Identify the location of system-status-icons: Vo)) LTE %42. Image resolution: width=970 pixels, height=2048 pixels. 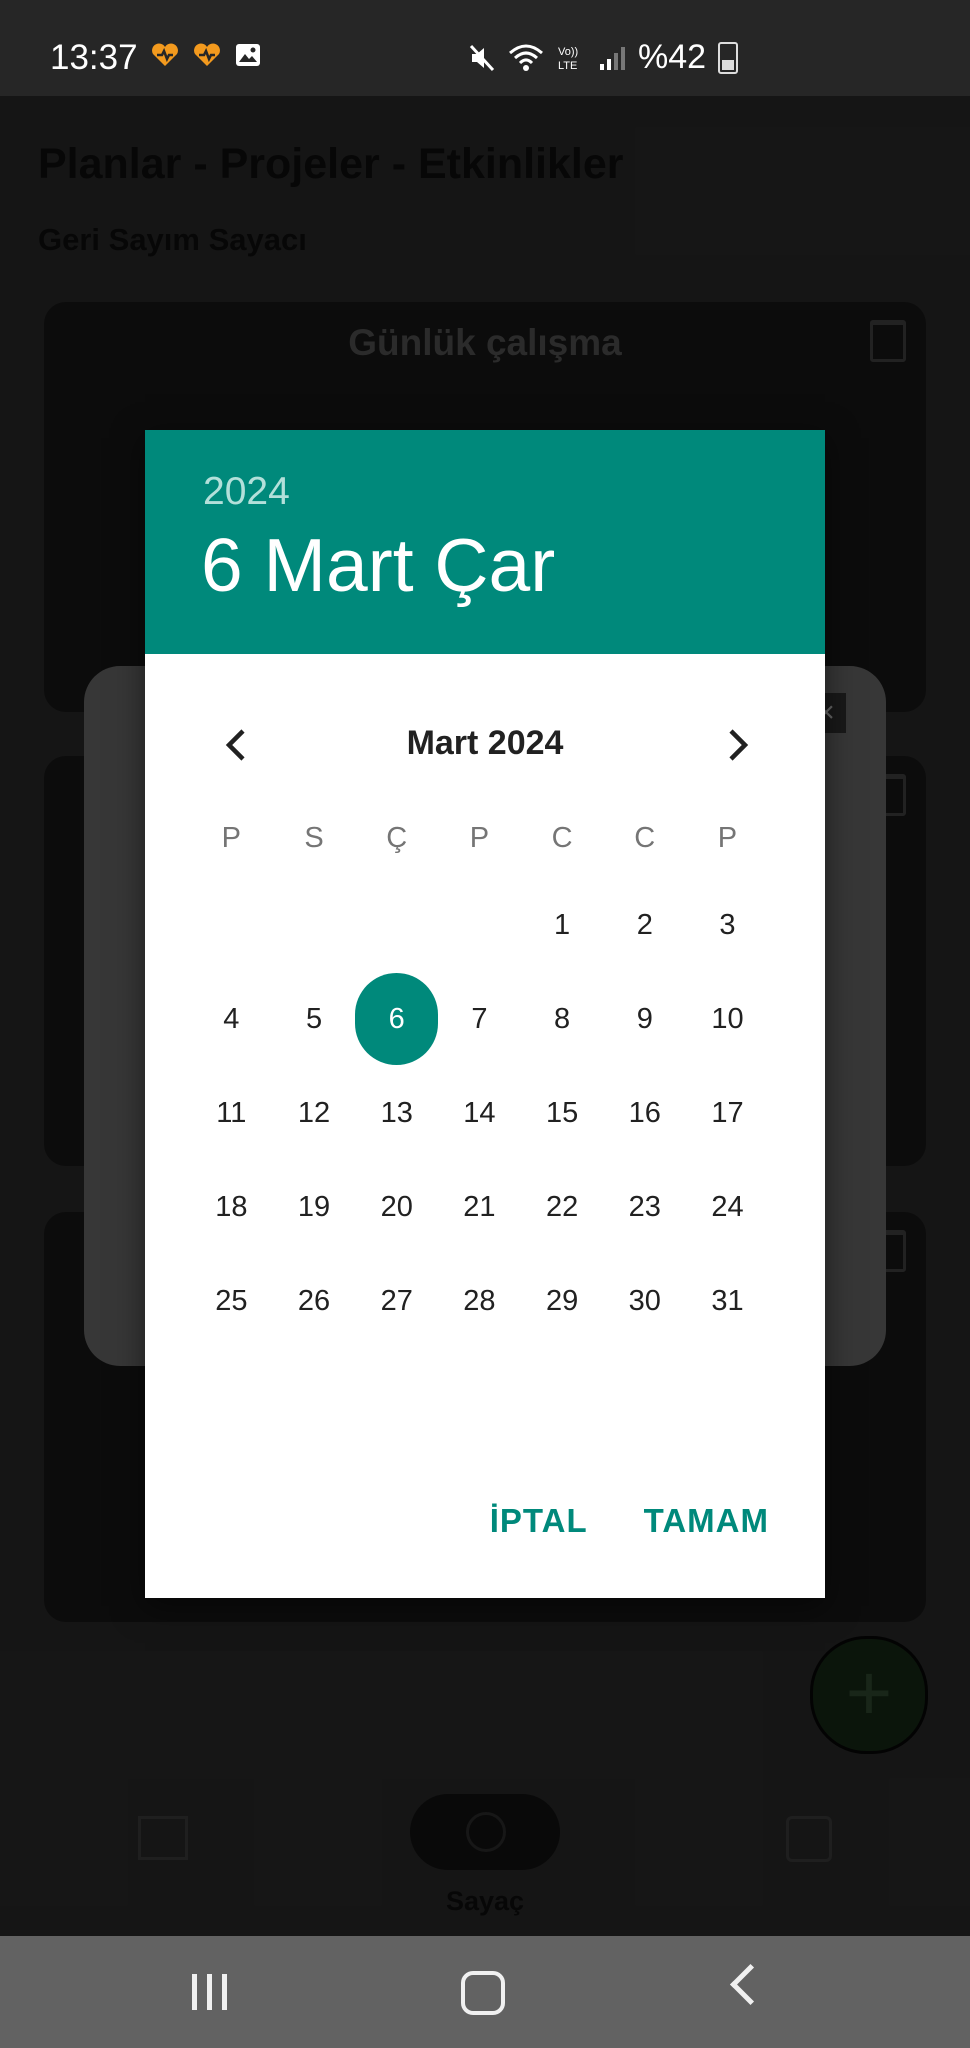
(603, 57).